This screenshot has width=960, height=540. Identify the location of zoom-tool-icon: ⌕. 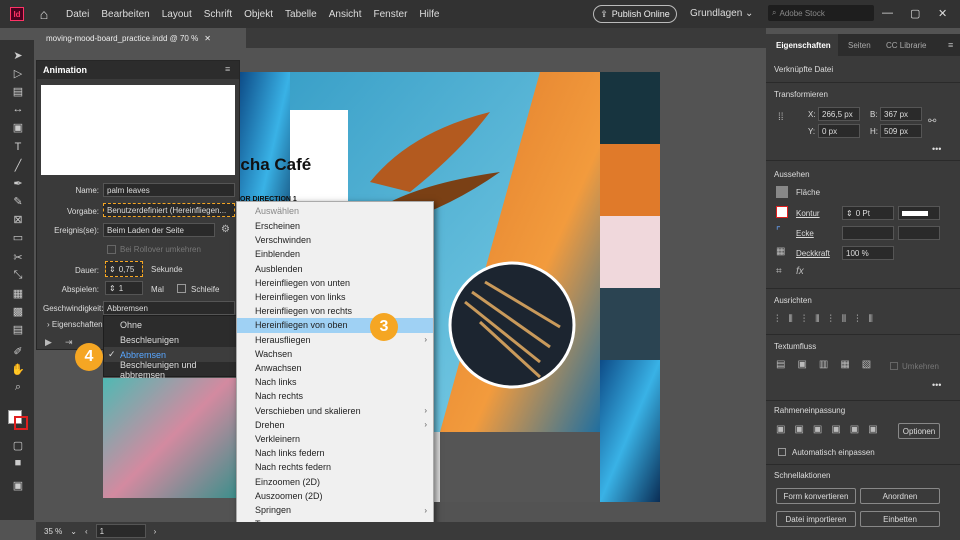
(18, 387).